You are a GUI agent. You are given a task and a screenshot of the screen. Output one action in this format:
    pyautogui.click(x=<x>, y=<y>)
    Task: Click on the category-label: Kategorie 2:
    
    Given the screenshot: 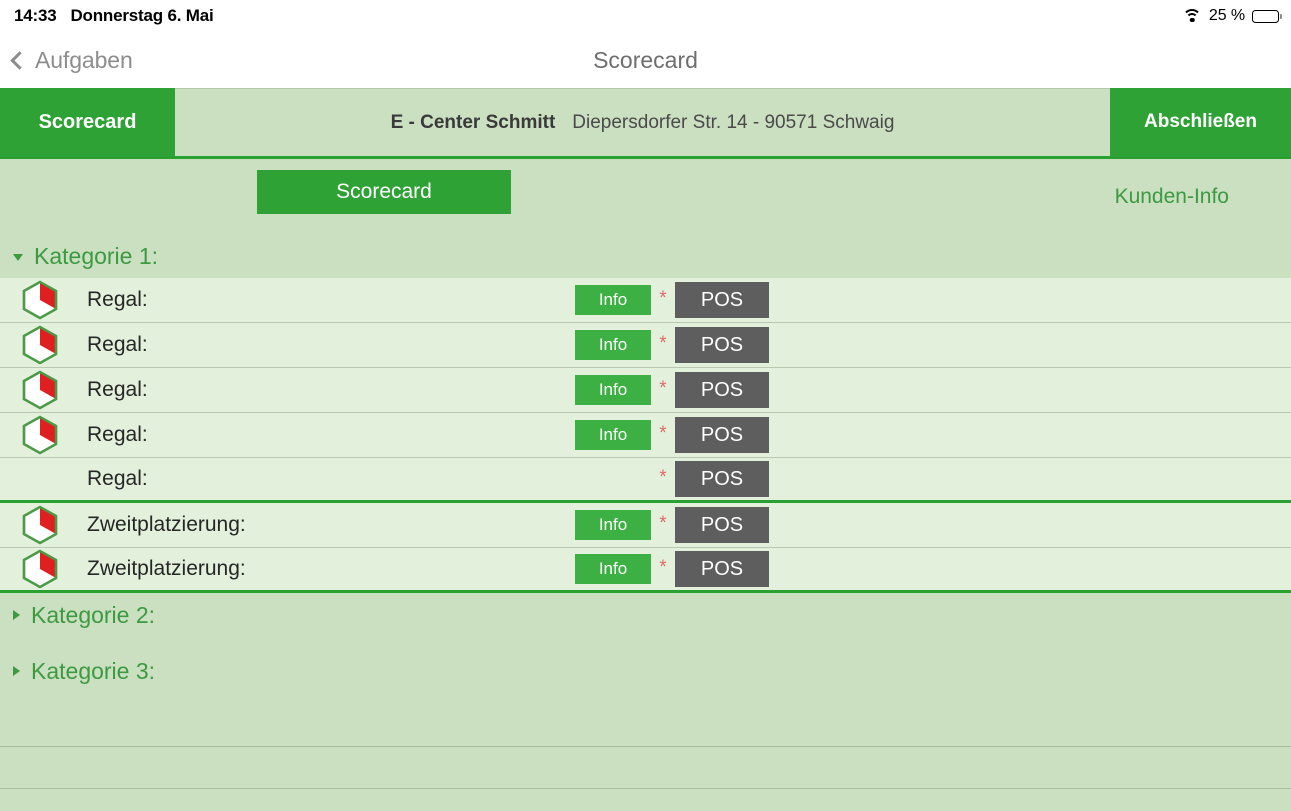 What is the action you would take?
    pyautogui.click(x=93, y=614)
    